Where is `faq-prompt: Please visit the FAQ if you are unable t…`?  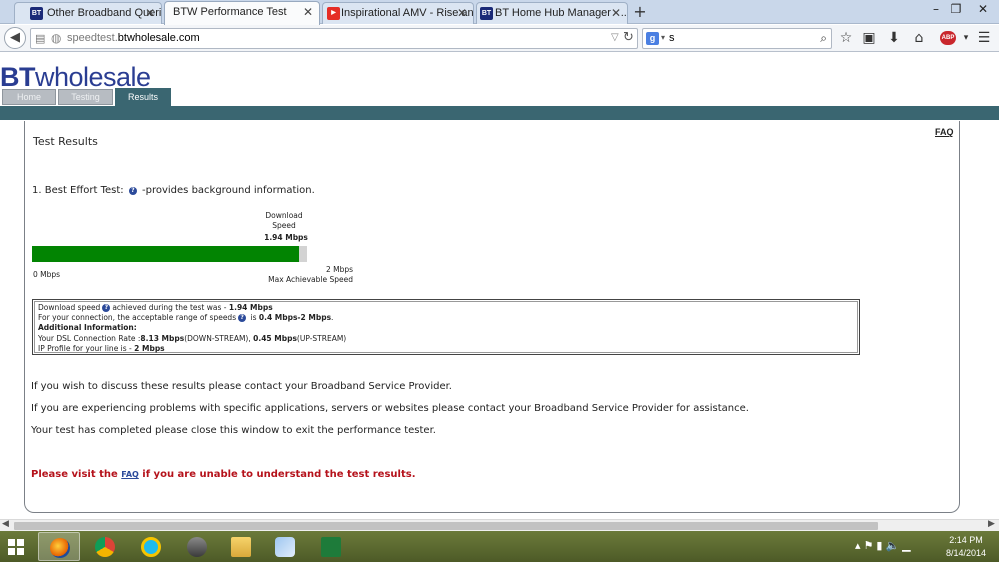 faq-prompt: Please visit the FAQ if you are unable t… is located at coordinates (223, 474).